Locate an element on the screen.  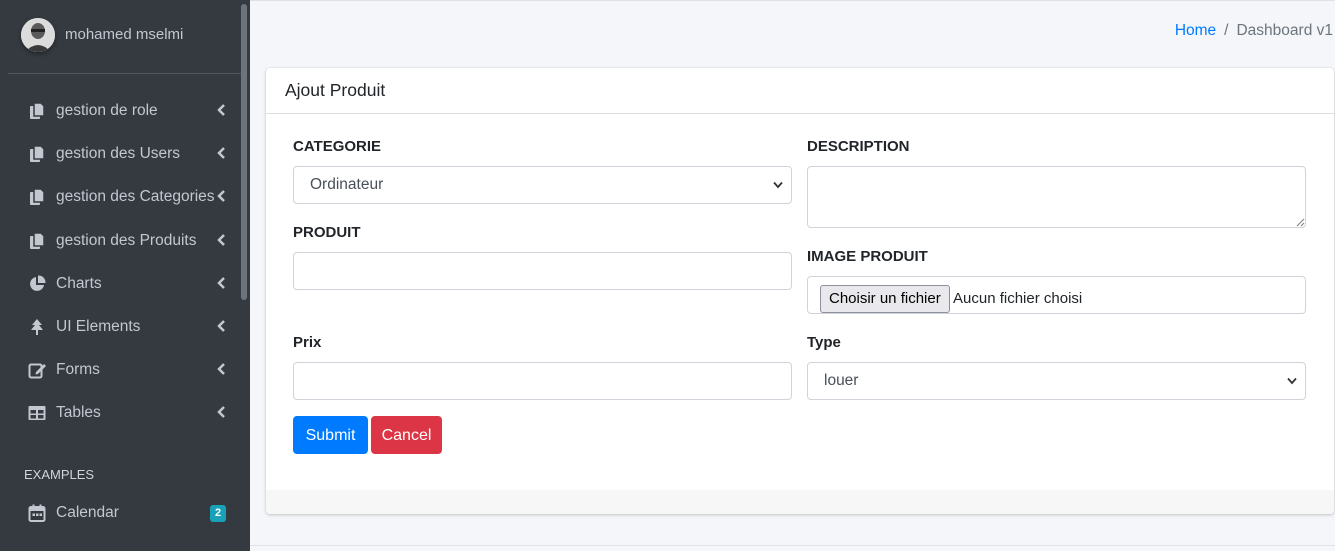
table-icon is located at coordinates (37, 413).